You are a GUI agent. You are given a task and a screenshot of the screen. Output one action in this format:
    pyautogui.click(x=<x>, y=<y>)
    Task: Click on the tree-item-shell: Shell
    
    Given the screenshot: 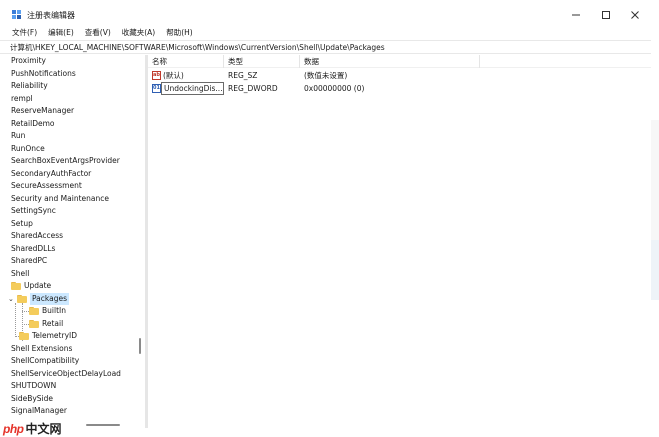 What is the action you would take?
    pyautogui.click(x=20, y=274)
    